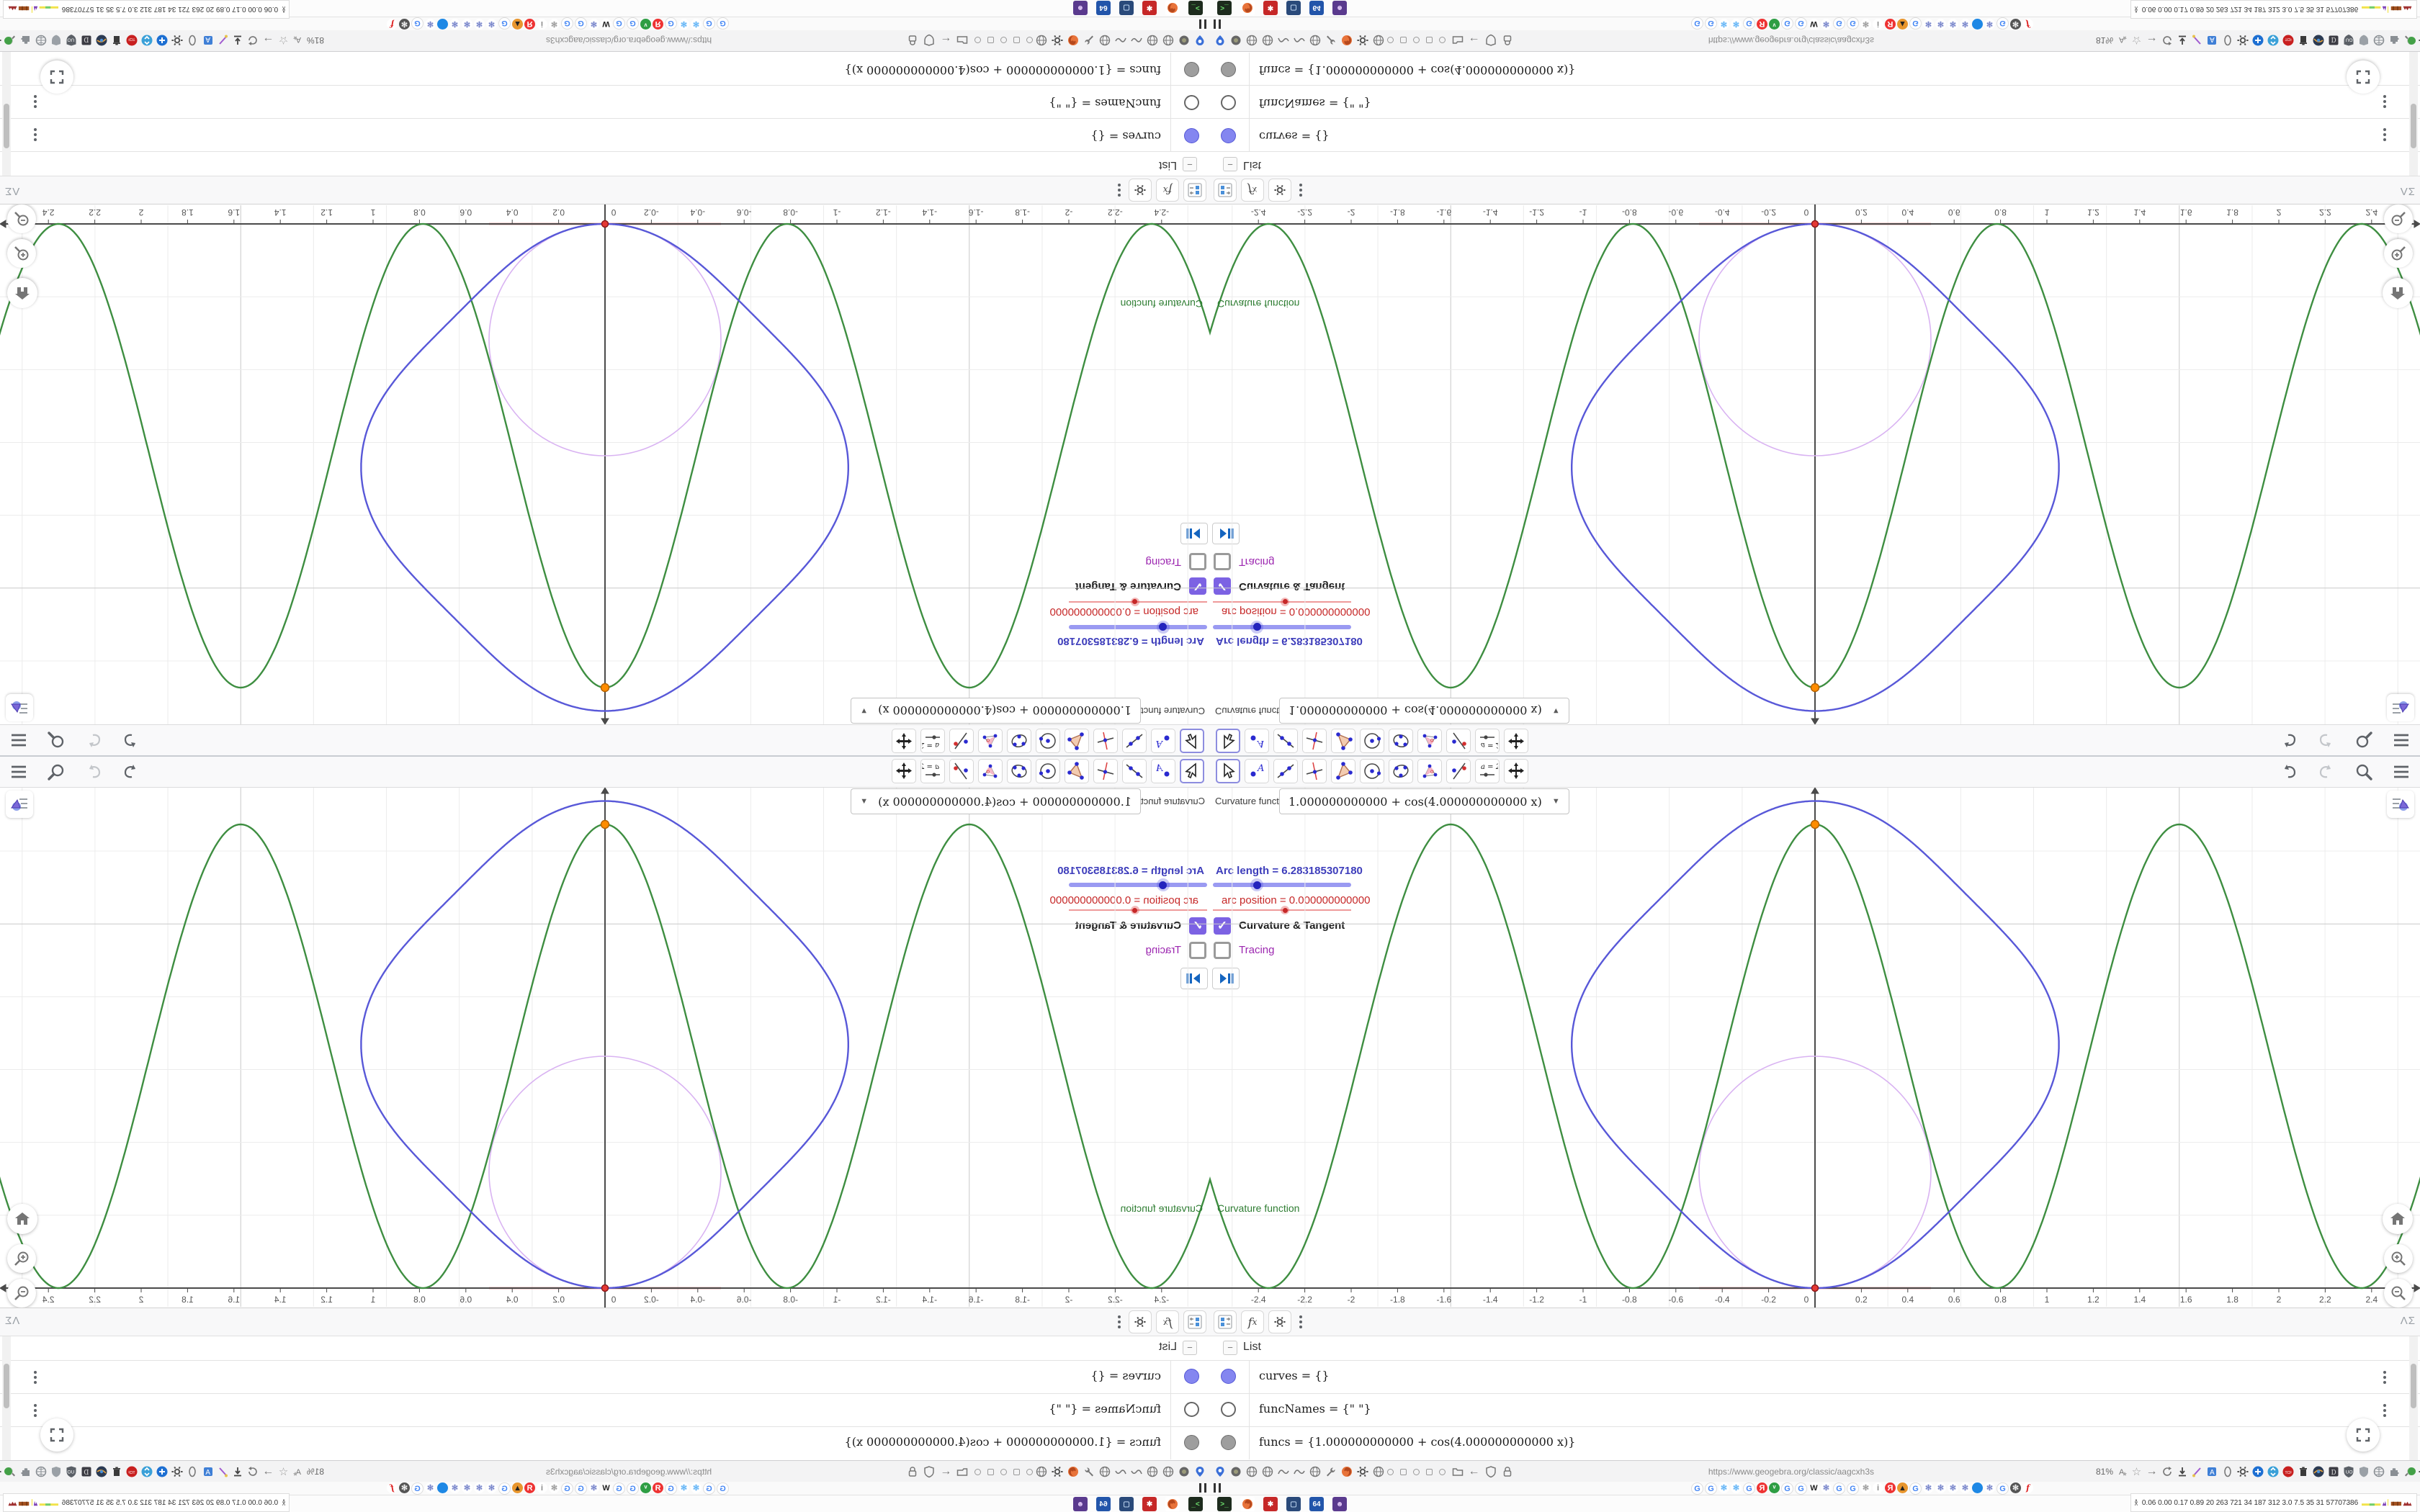 The height and width of the screenshot is (1512, 2420). What do you see at coordinates (2104, 40) in the screenshot?
I see `zoom-level-badge: 81%` at bounding box center [2104, 40].